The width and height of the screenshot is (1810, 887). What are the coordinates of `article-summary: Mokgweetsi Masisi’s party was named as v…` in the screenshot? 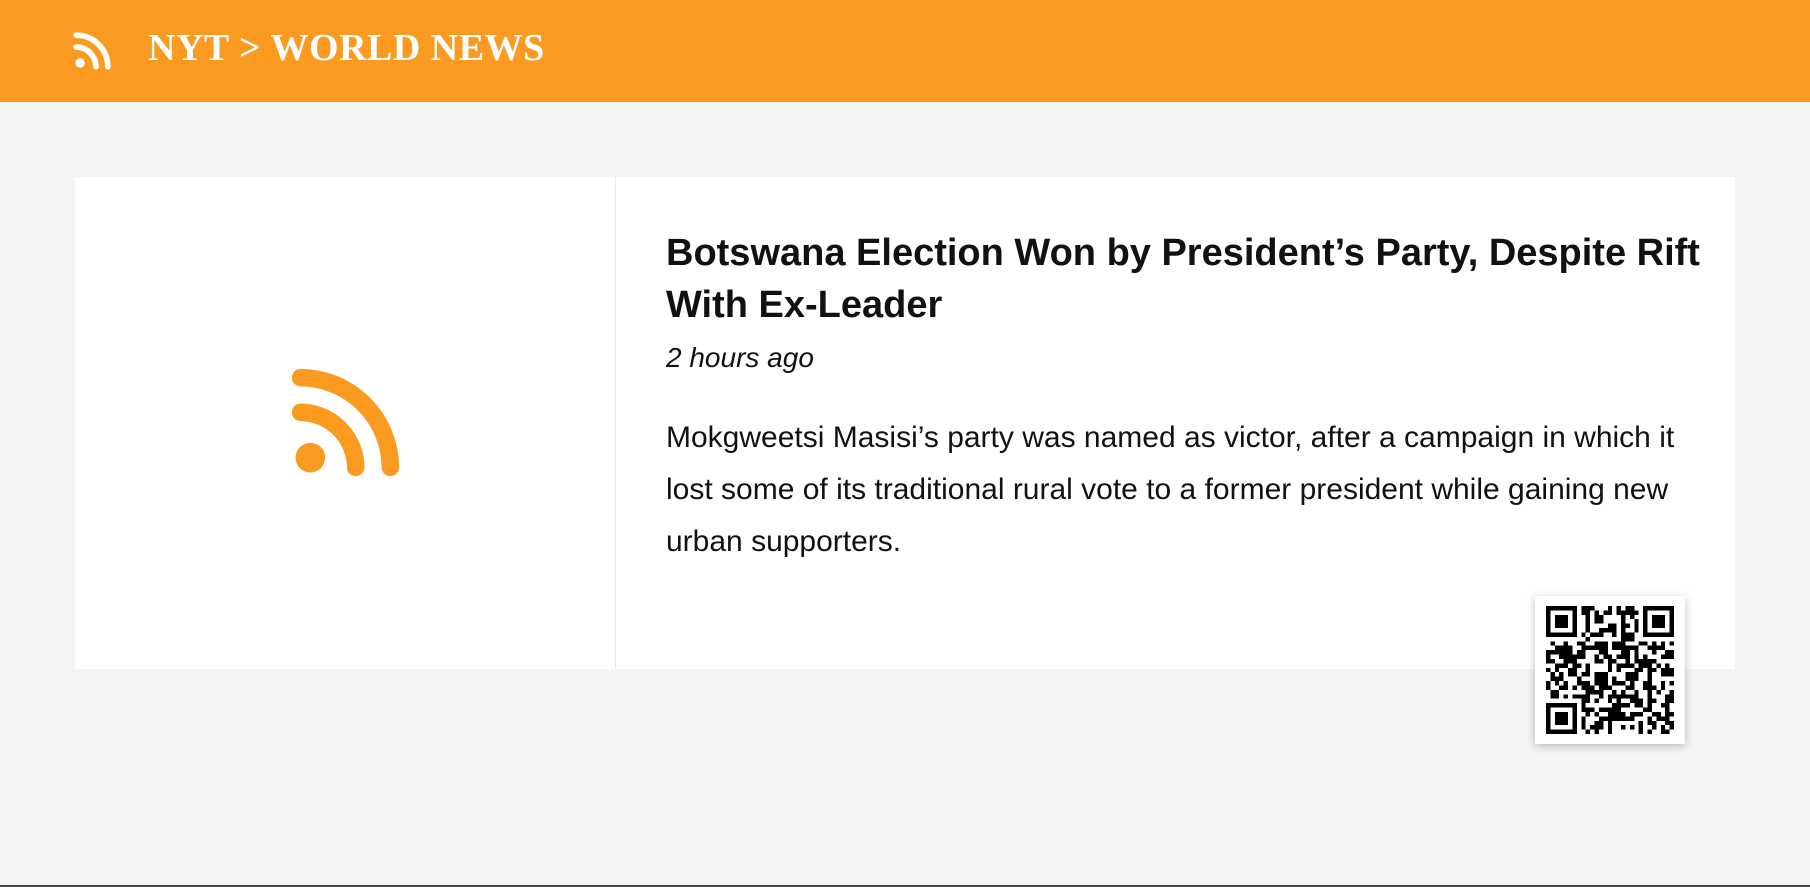 It's located at (1170, 489).